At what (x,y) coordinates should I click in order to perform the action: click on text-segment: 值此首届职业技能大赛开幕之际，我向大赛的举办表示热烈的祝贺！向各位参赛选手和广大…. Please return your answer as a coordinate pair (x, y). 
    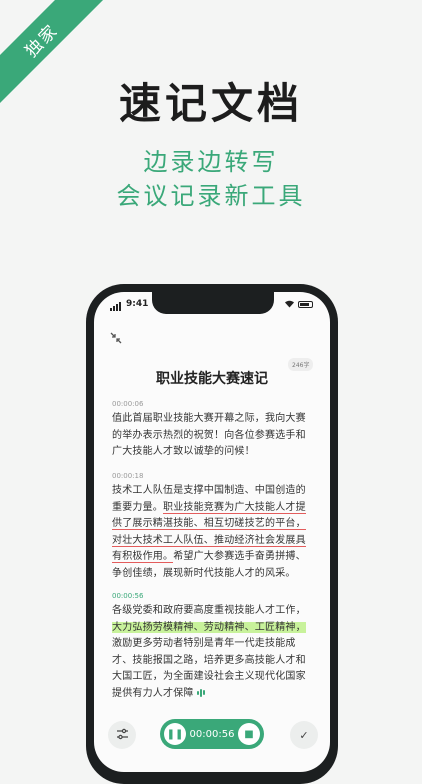
    Looking at the image, I should click on (209, 435).